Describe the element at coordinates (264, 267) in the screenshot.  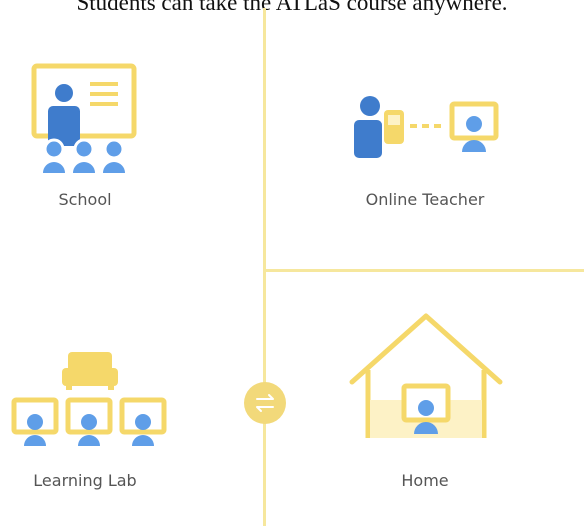
I see `vertical-divider` at that location.